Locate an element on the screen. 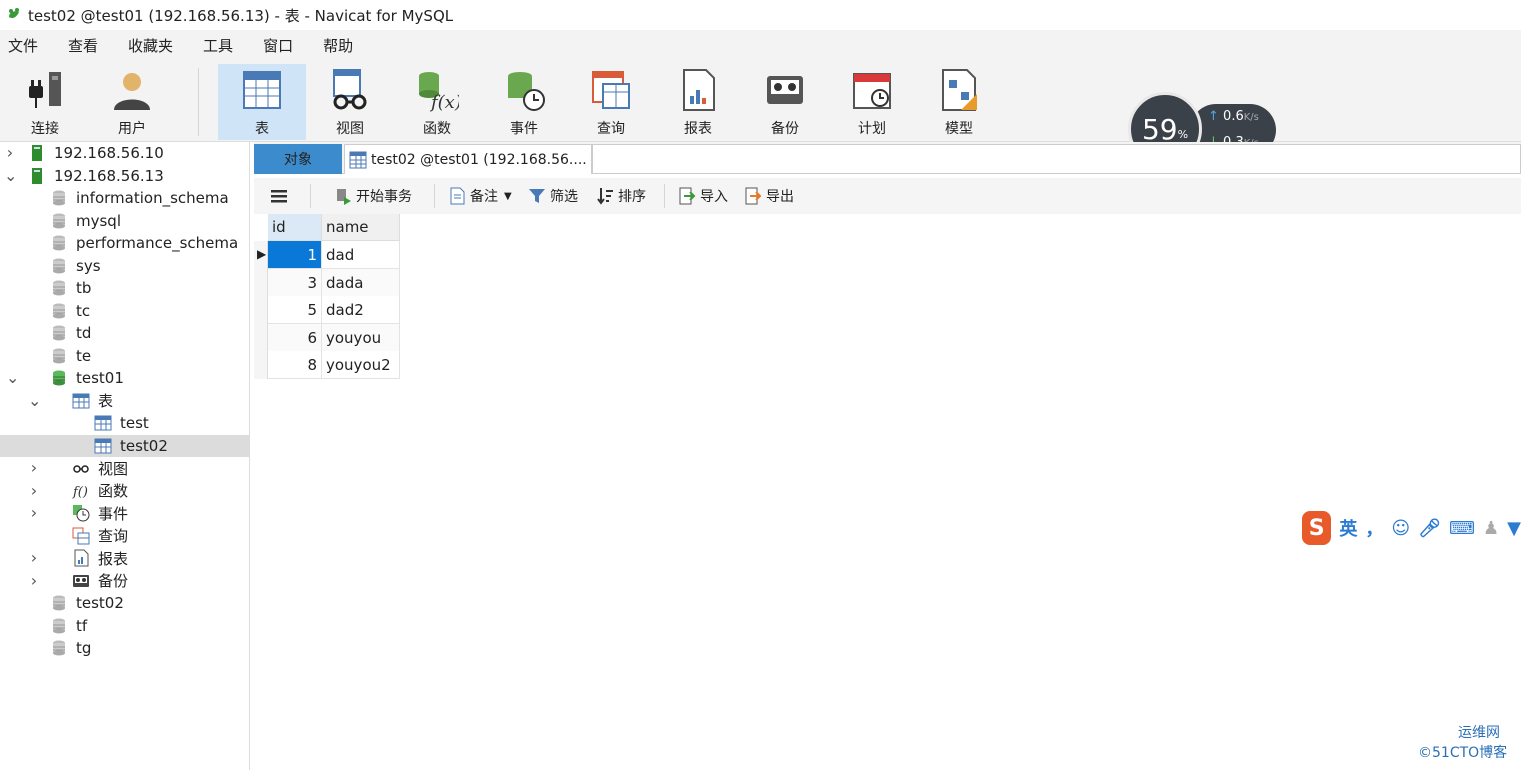 The image size is (1521, 770). cell-id: 1 is located at coordinates (295, 255).